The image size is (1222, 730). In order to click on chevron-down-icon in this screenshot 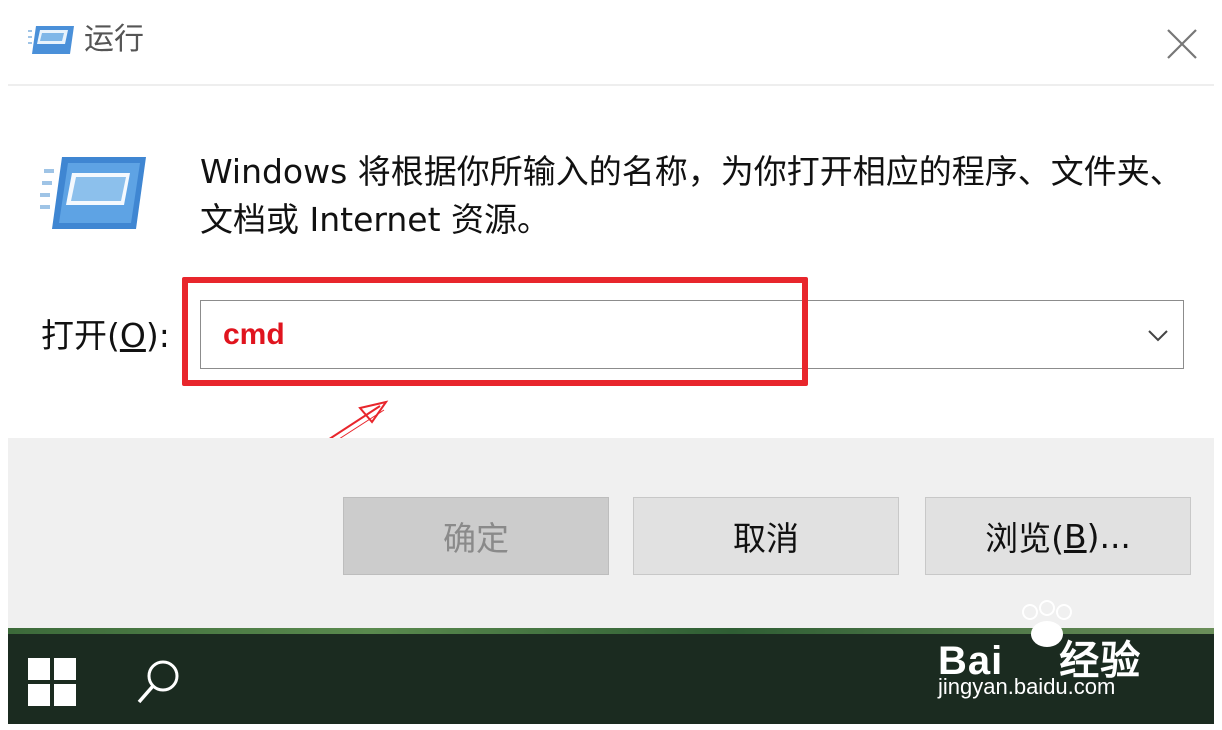, I will do `click(1158, 335)`.